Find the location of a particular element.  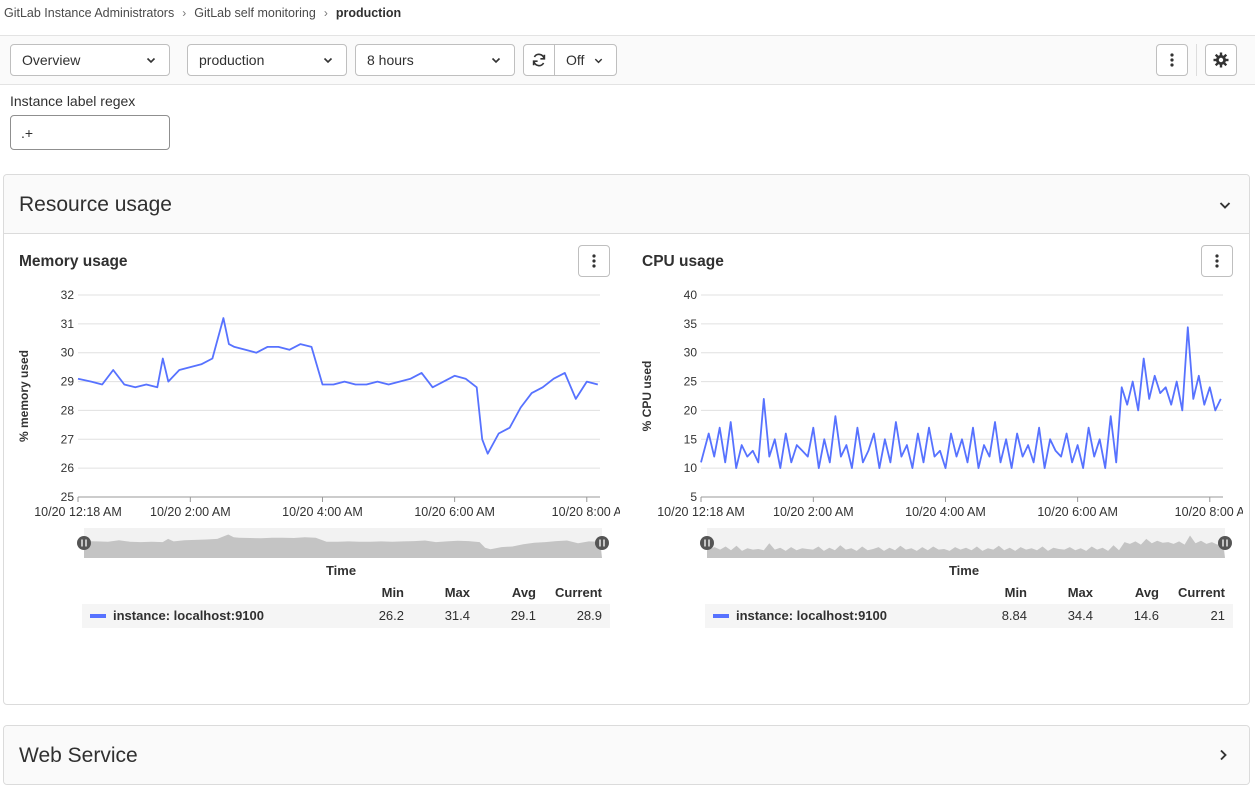

refresh-button is located at coordinates (539, 60).